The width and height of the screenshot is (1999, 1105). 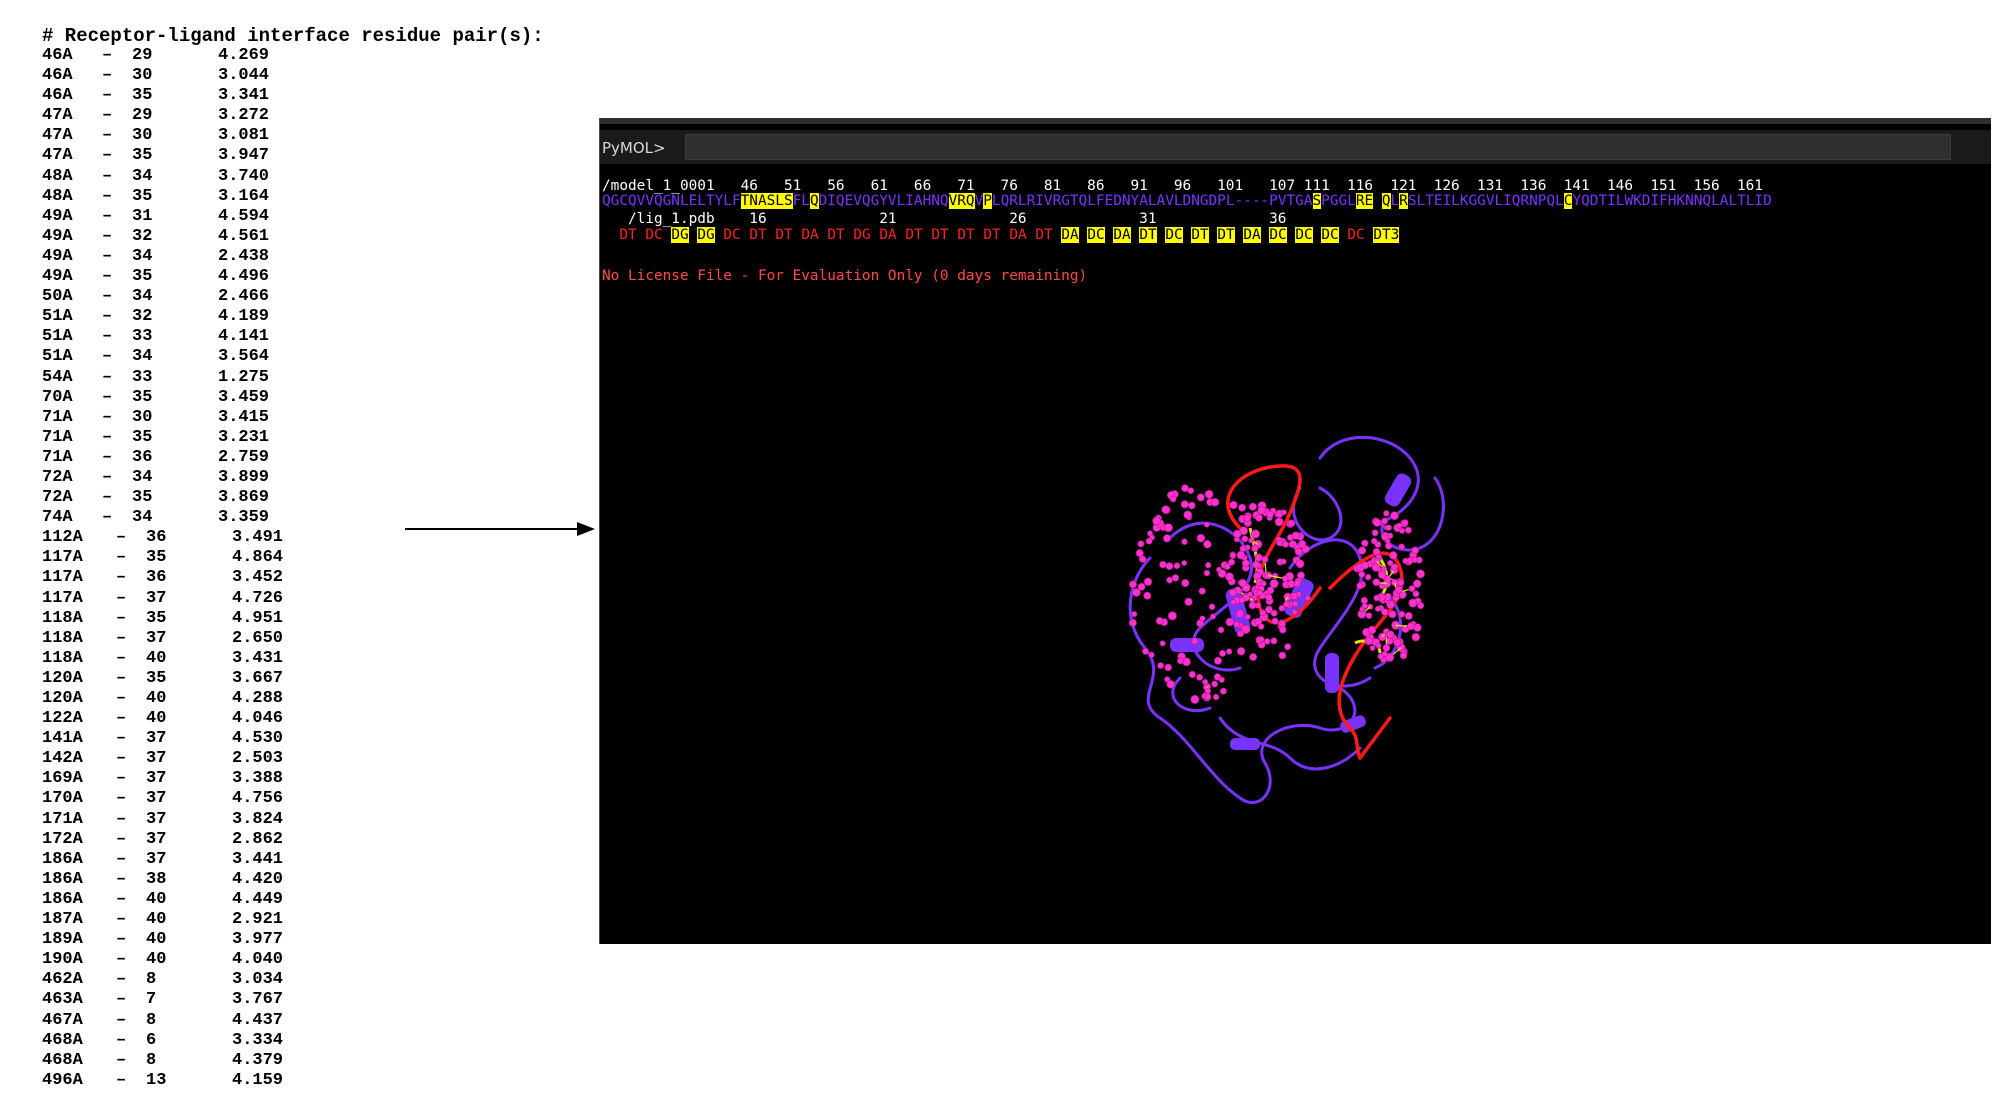 What do you see at coordinates (979, 201) in the screenshot?
I see `sequence-segment: V` at bounding box center [979, 201].